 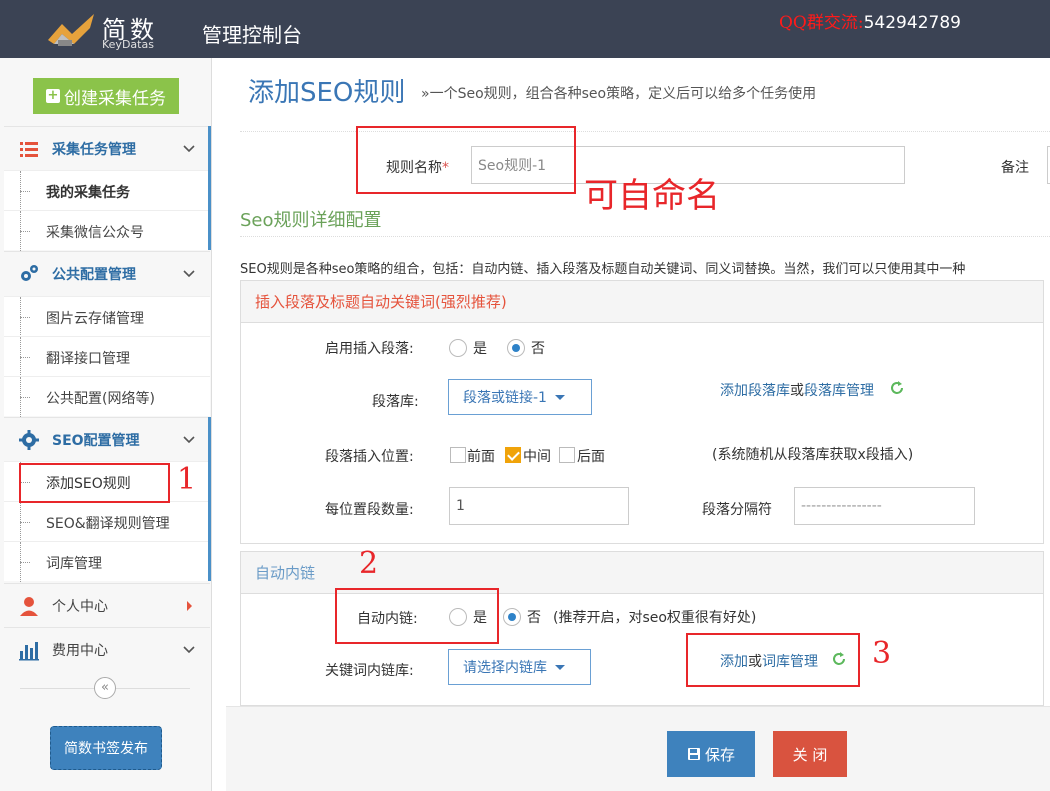 What do you see at coordinates (512, 617) in the screenshot?
I see `auto-link-no-radio` at bounding box center [512, 617].